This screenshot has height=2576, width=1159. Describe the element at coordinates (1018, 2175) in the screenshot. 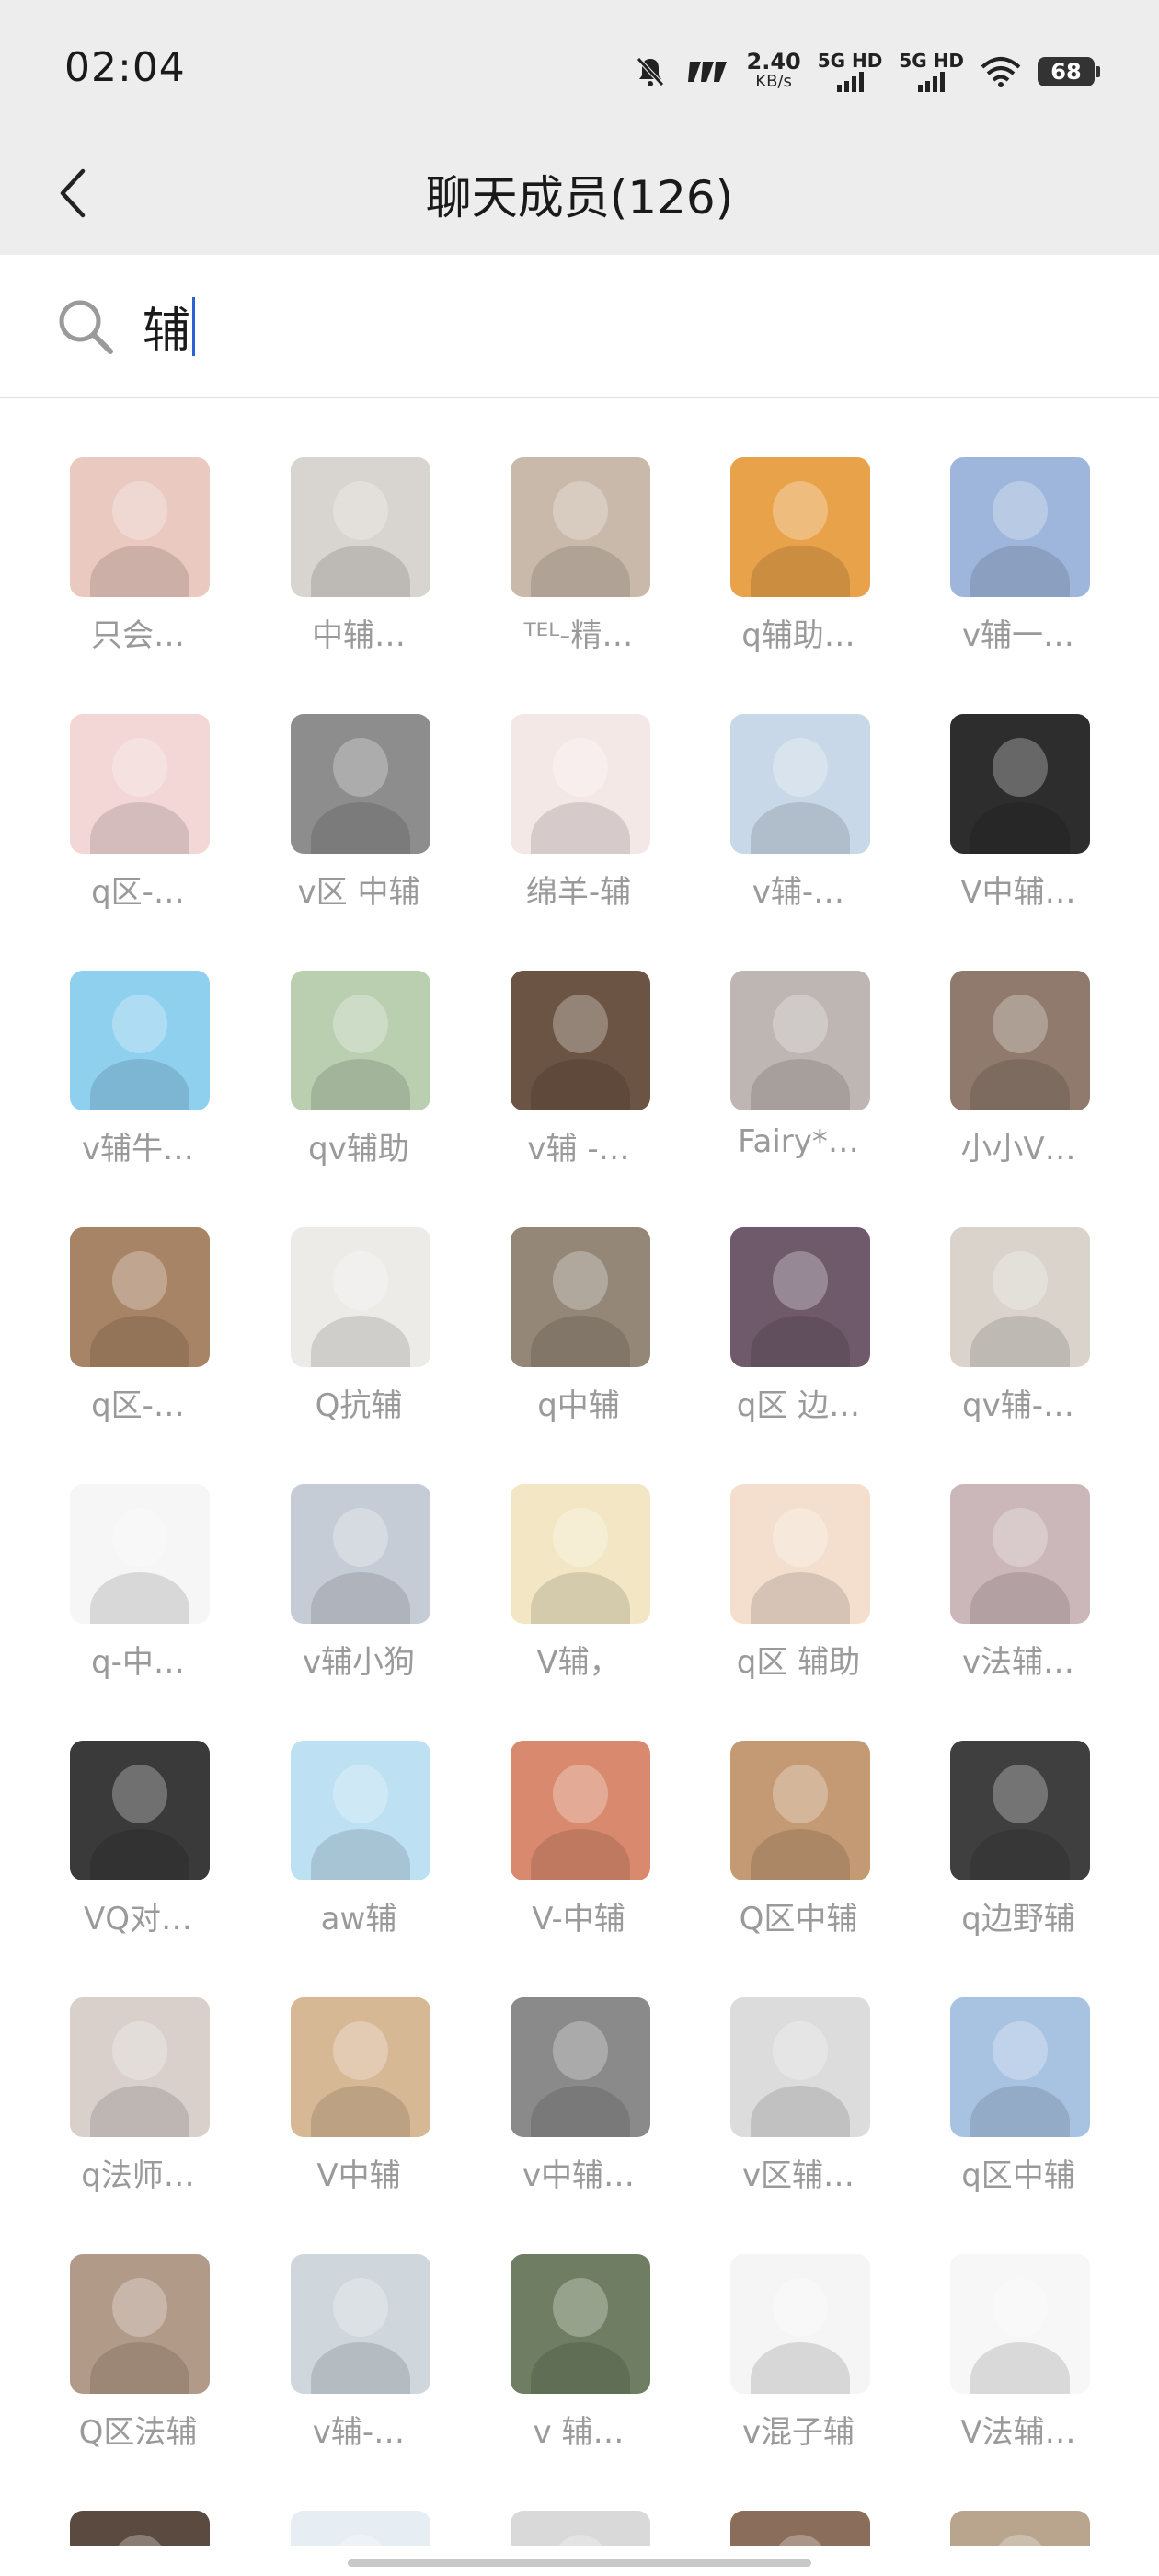

I see `member-name: q区中辅` at that location.